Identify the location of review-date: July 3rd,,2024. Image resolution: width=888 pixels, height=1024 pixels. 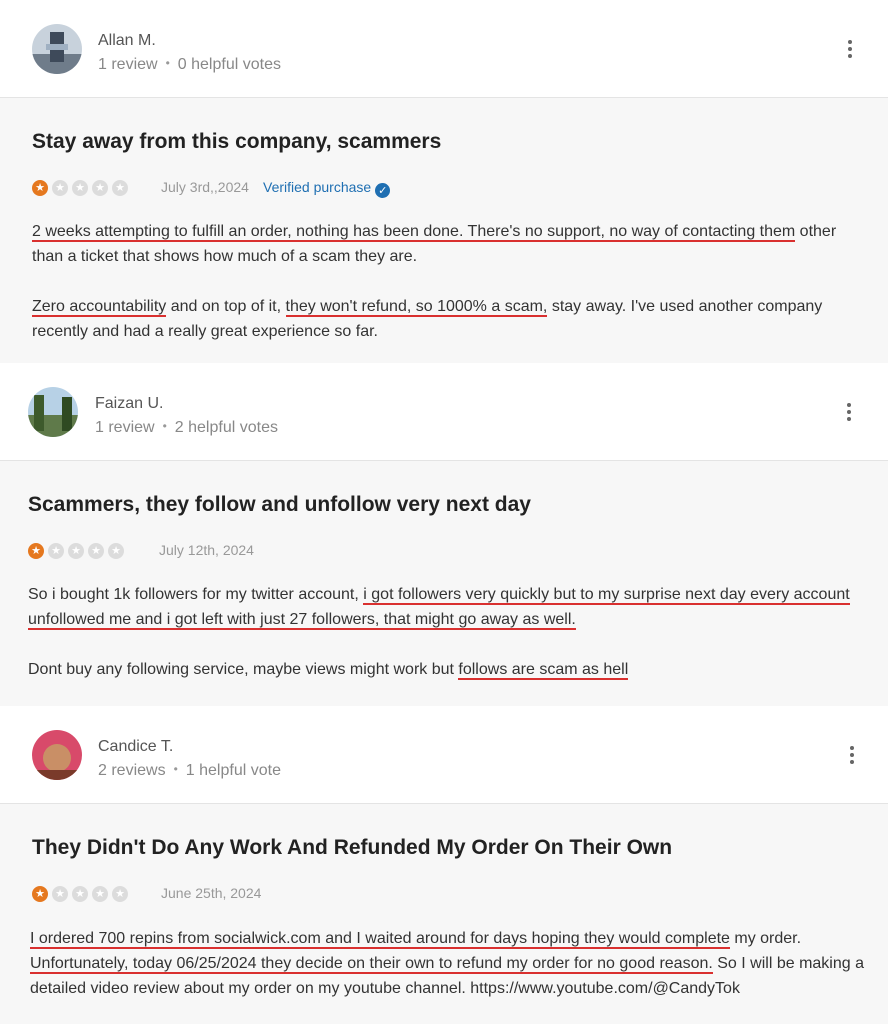
(205, 187).